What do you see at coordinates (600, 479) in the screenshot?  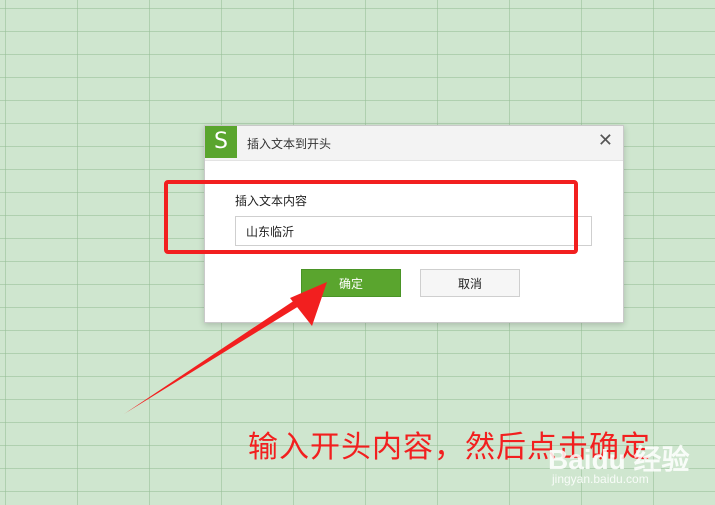 I see `watermark-url: jingyan.baidu.com` at bounding box center [600, 479].